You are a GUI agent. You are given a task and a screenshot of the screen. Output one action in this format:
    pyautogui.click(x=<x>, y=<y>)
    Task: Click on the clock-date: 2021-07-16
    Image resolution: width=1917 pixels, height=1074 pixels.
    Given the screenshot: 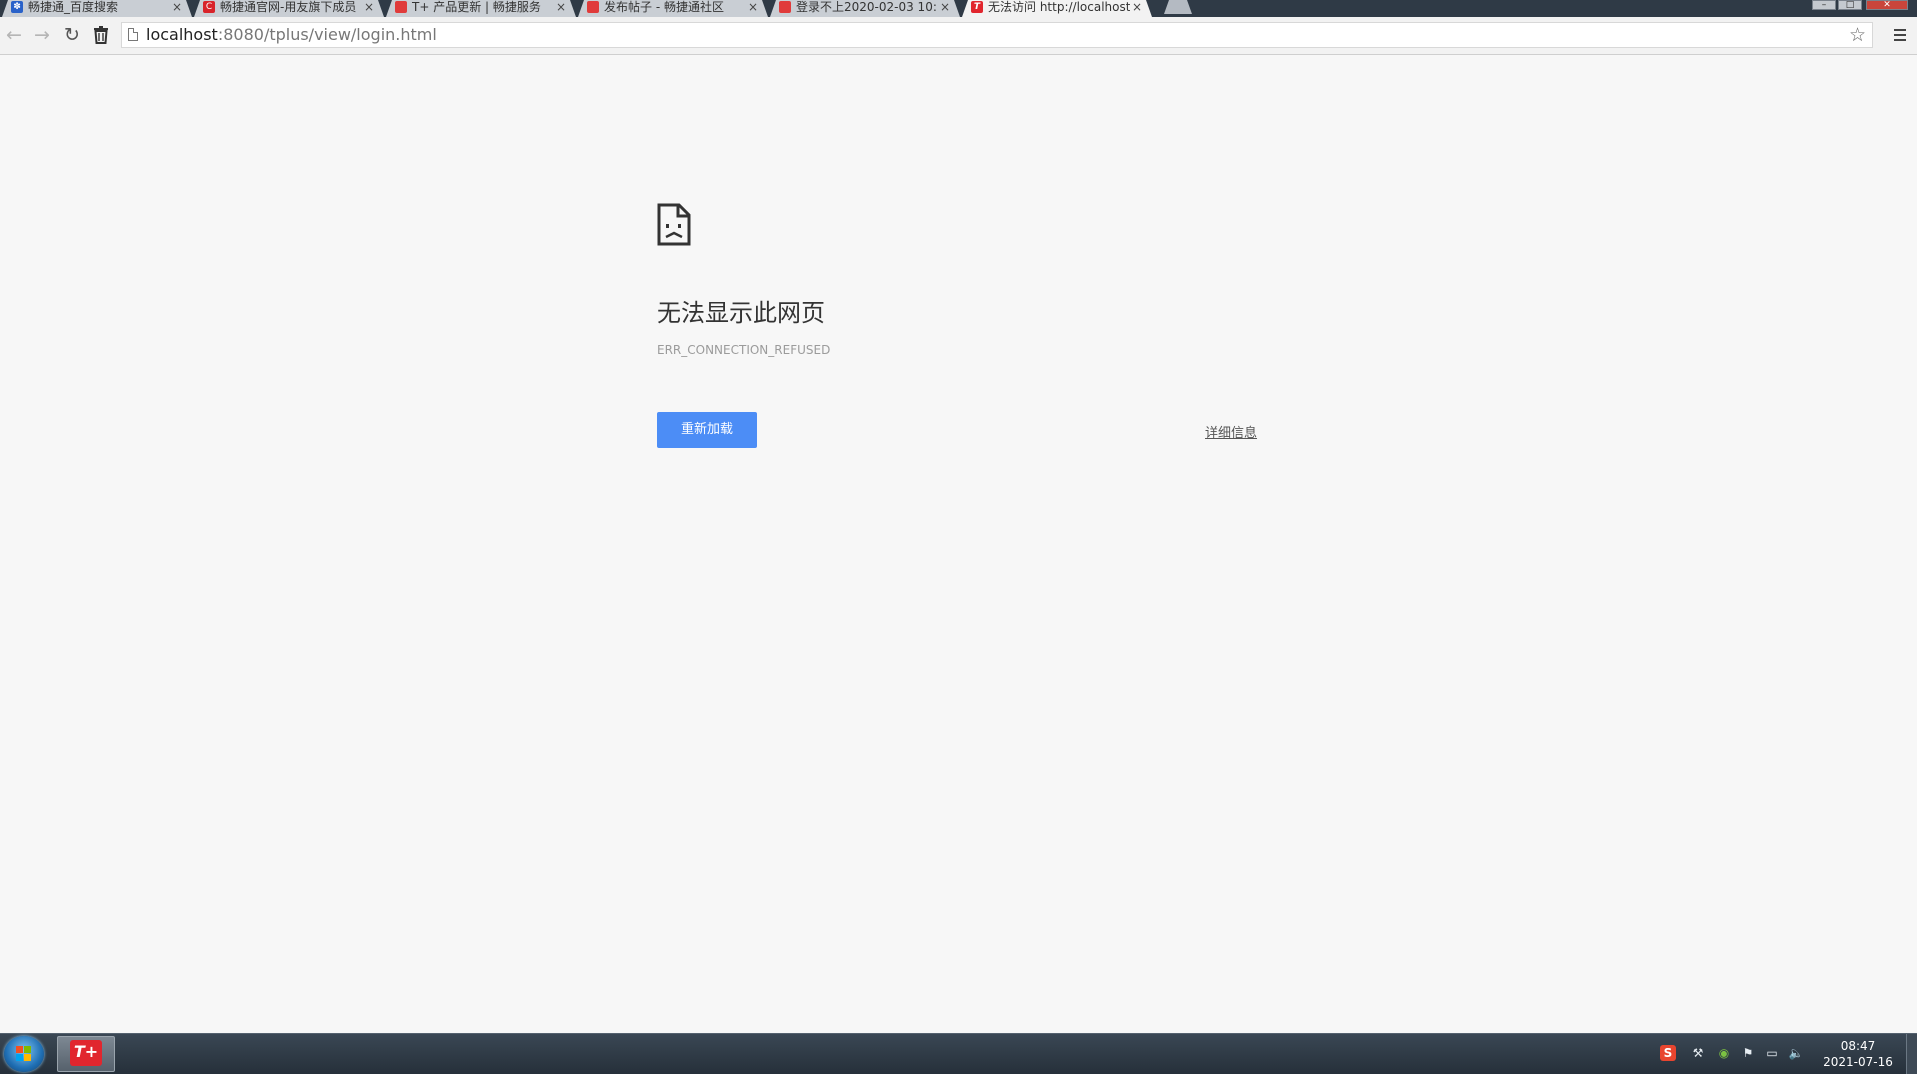 What is the action you would take?
    pyautogui.click(x=1858, y=1062)
    